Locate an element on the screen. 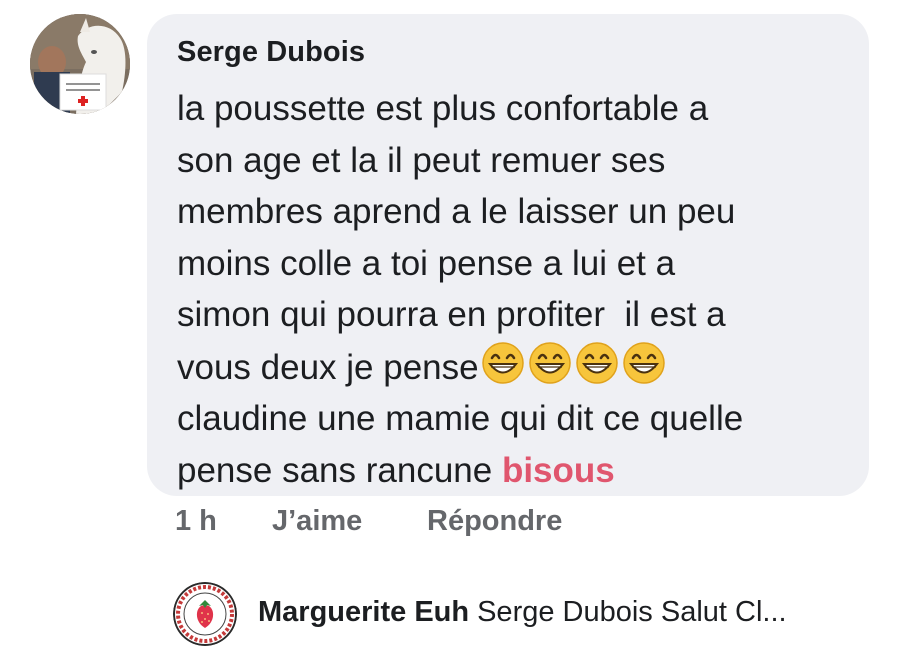 This screenshot has width=900, height=654. comment-line: moins colle a toi pense a lui et a is located at coordinates (426, 263).